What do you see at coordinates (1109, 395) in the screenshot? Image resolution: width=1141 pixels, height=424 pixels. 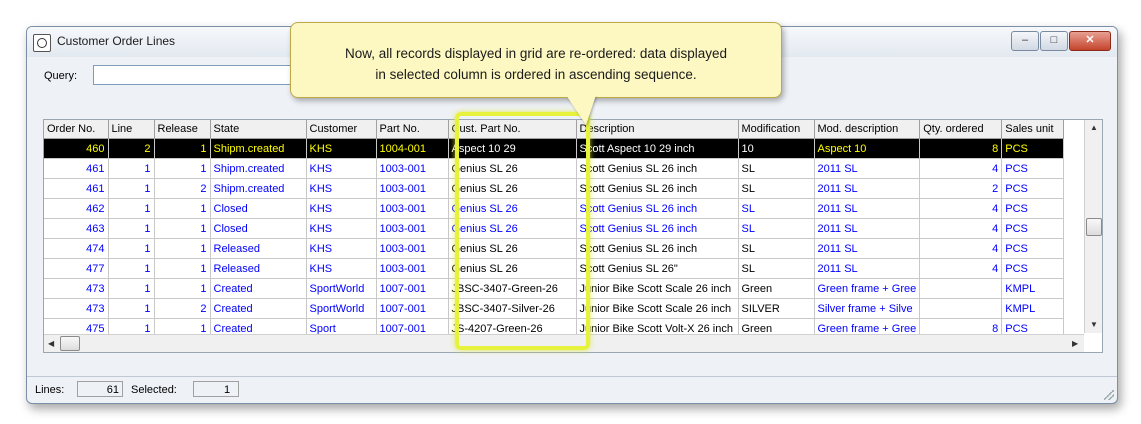 I see `resize-grip-icon` at bounding box center [1109, 395].